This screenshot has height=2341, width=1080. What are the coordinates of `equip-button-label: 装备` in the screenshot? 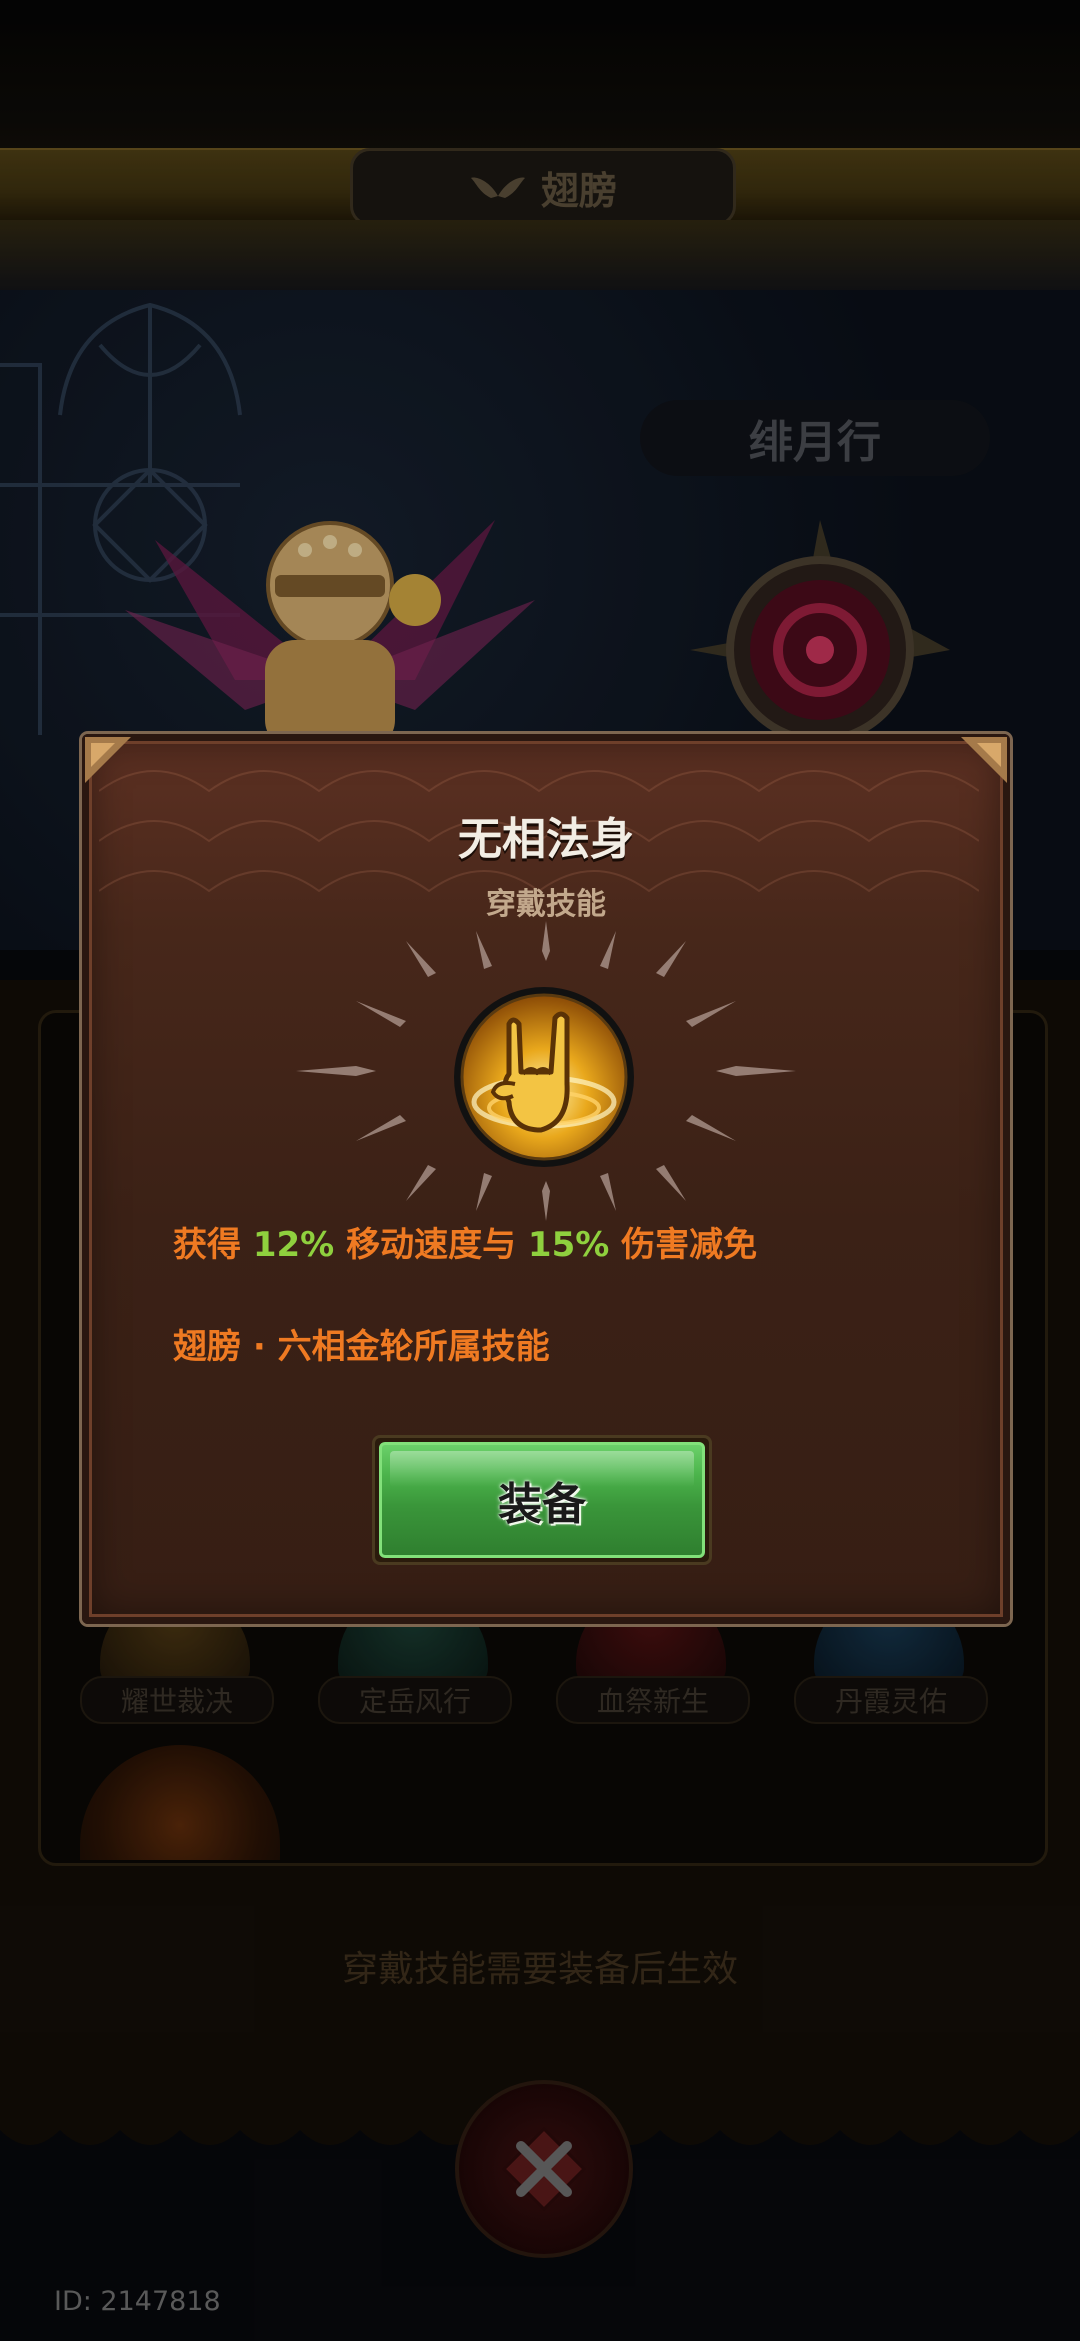 It's located at (542, 1504).